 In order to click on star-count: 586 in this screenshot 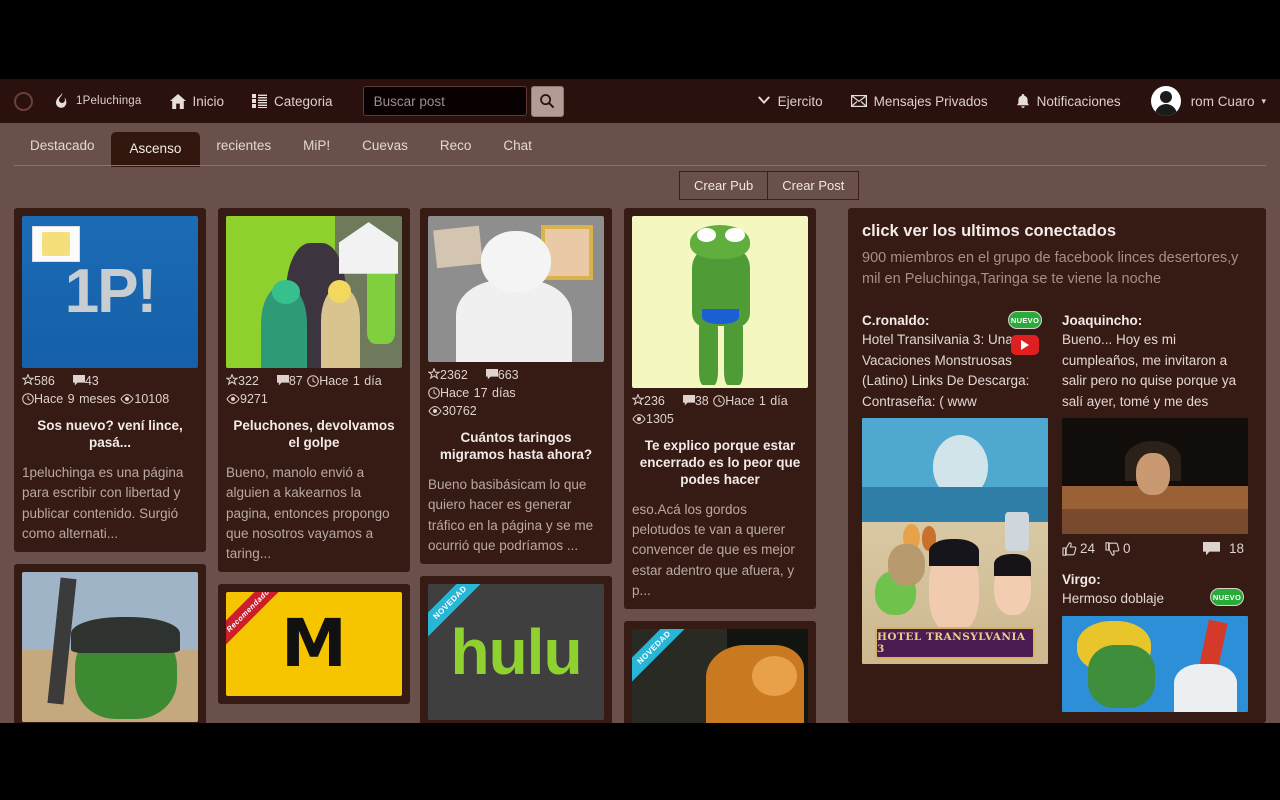, I will do `click(40, 380)`.